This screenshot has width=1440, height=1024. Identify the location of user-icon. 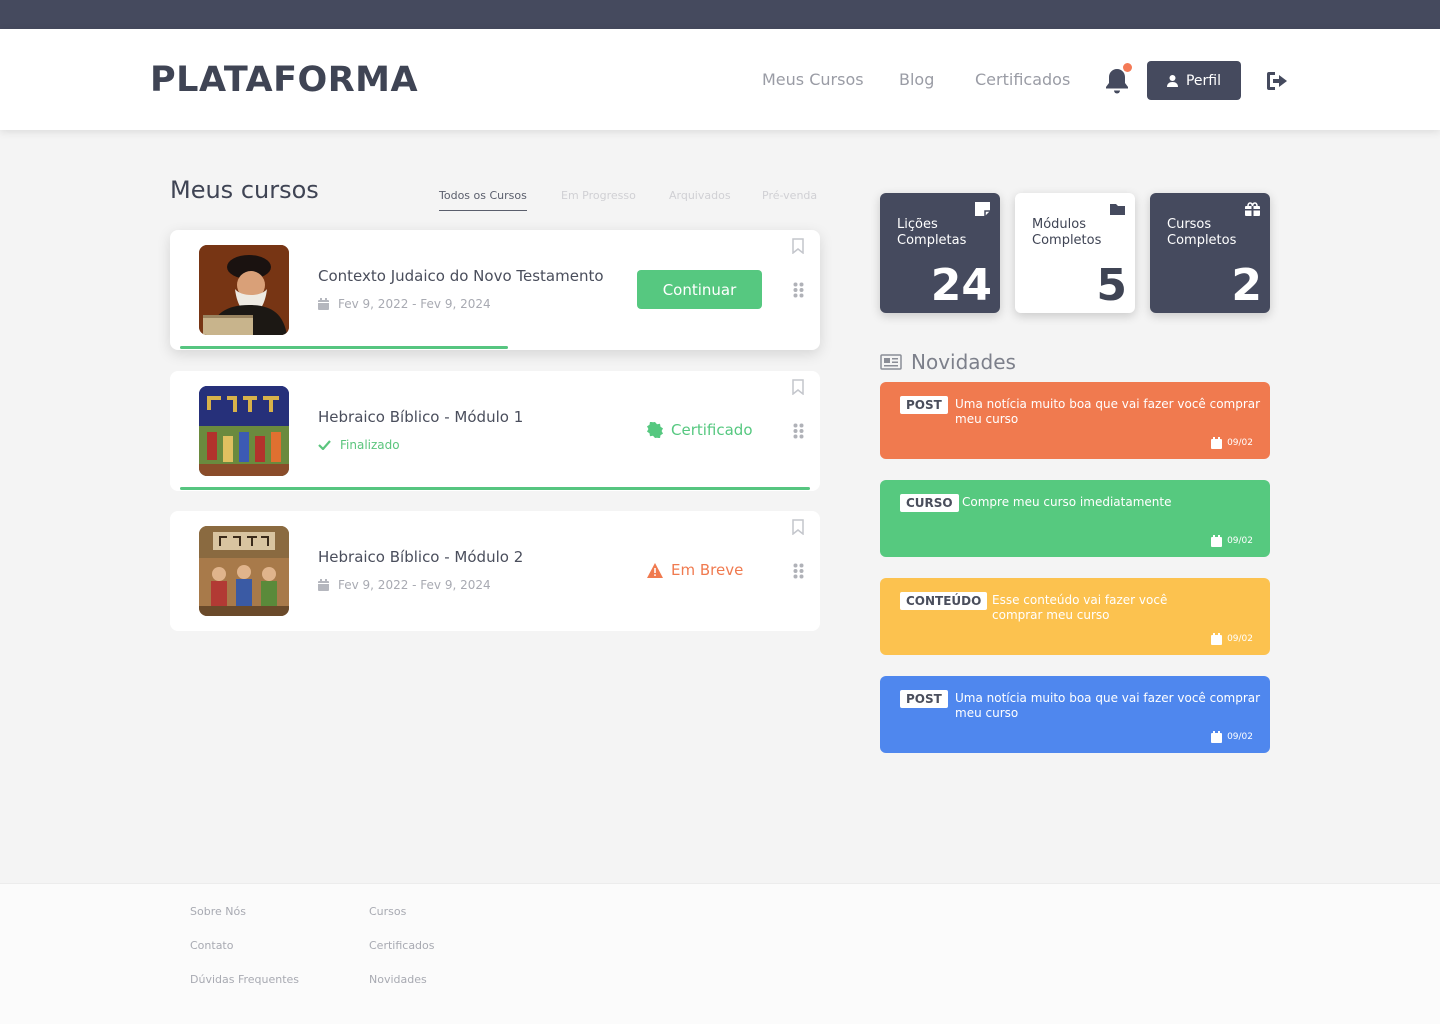
(1172, 80).